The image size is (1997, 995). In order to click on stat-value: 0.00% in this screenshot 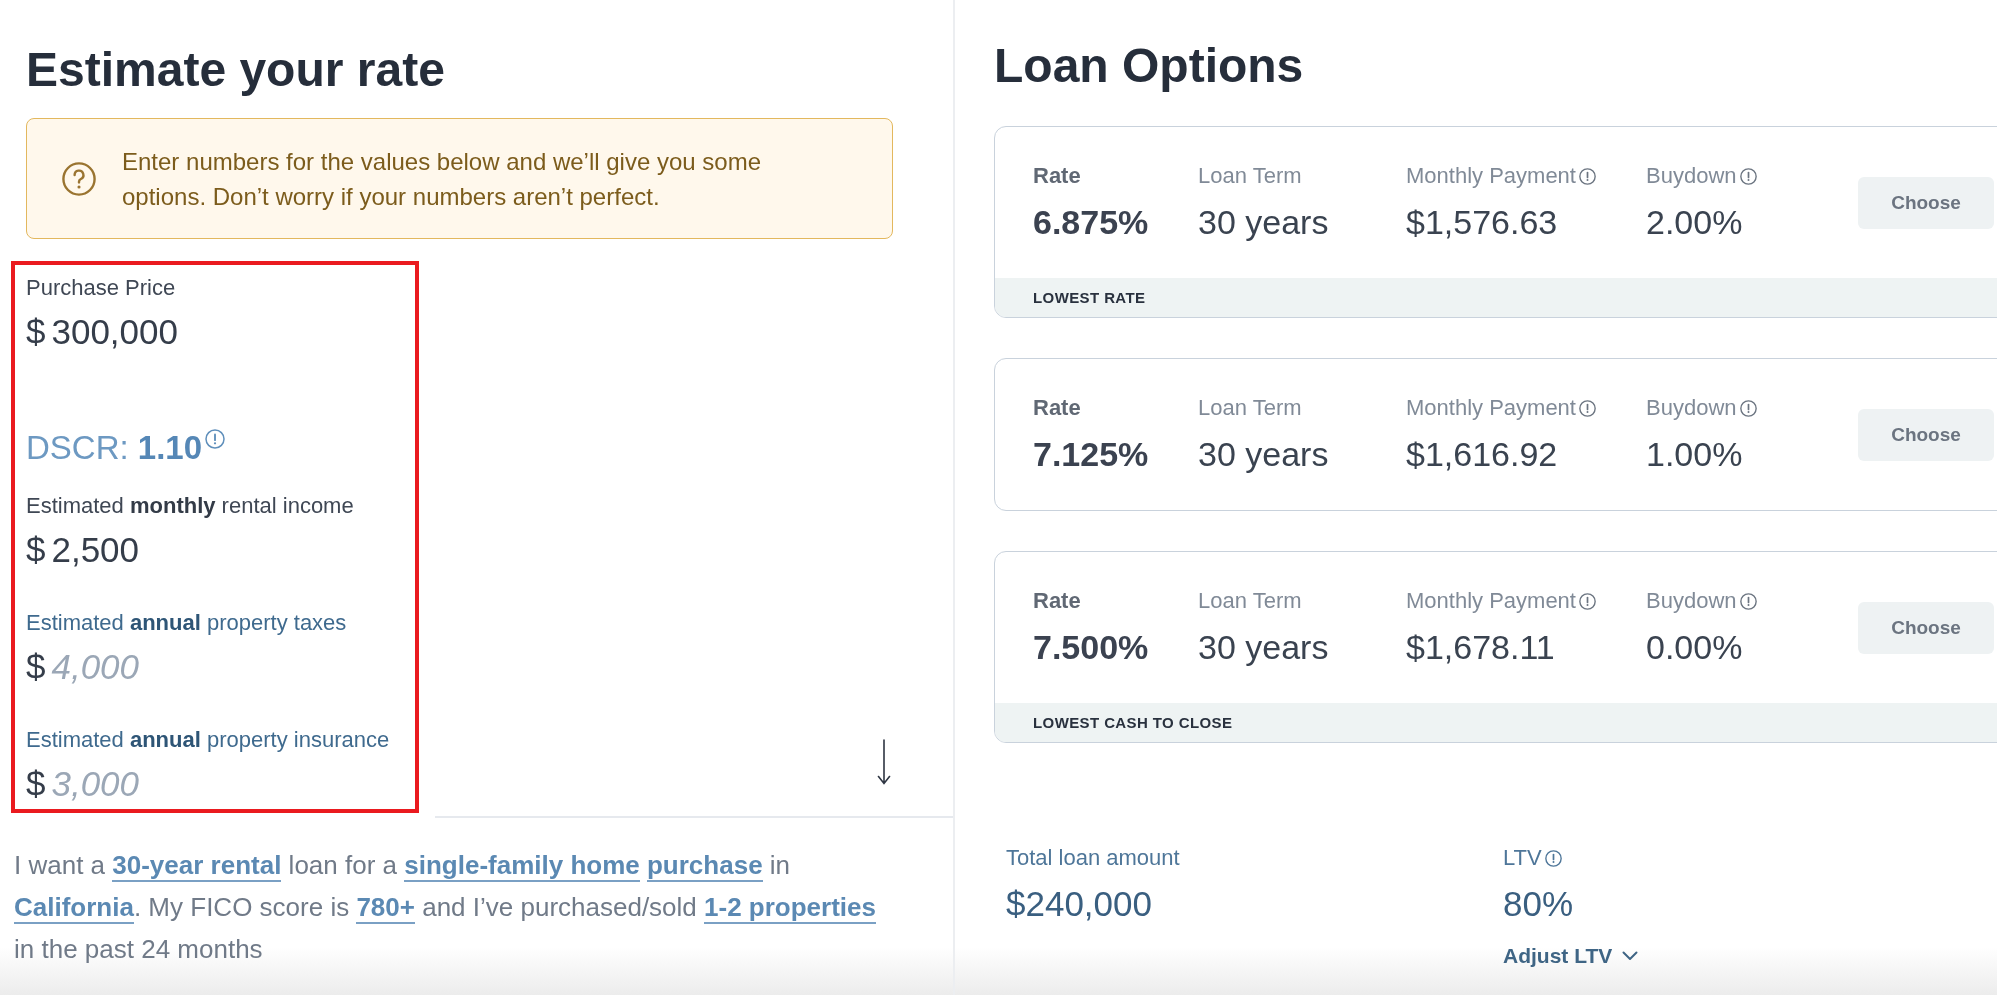, I will do `click(1694, 647)`.